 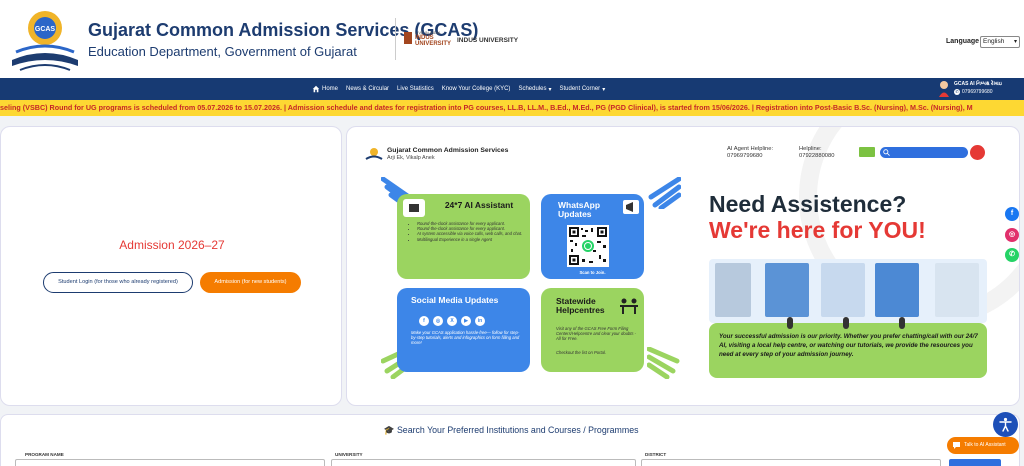 What do you see at coordinates (631, 207) in the screenshot?
I see `megaphone-icon` at bounding box center [631, 207].